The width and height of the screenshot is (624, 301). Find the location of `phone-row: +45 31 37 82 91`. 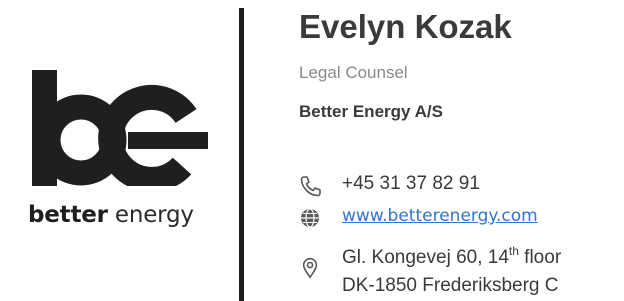

phone-row: +45 31 37 82 91 is located at coordinates (459, 186).